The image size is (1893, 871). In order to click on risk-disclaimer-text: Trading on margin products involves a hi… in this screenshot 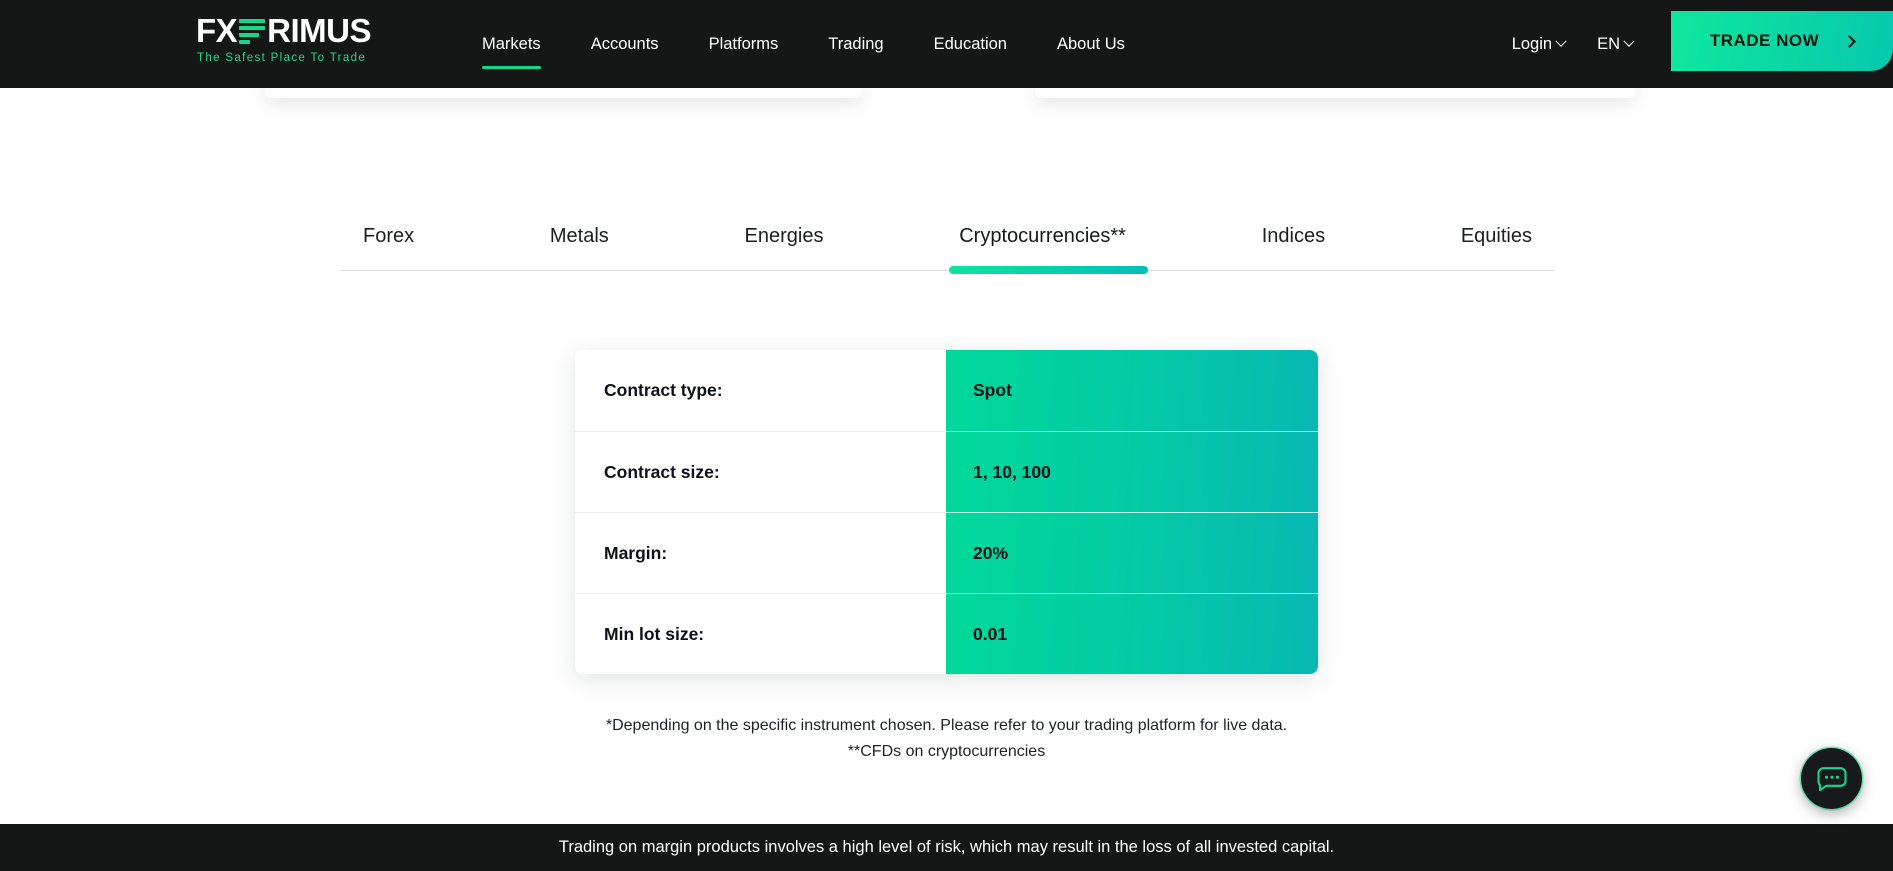, I will do `click(946, 847)`.